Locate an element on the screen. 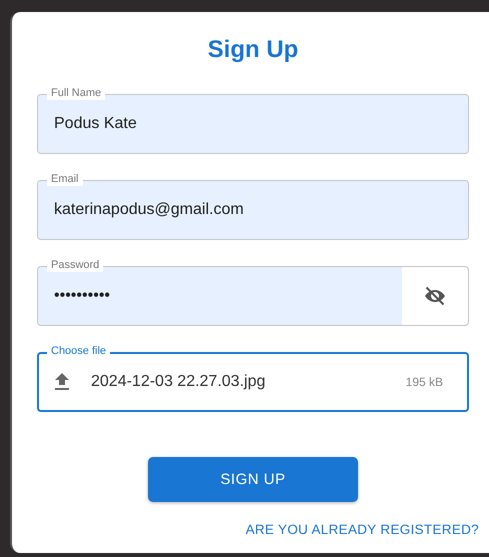 Image resolution: width=489 pixels, height=557 pixels. eye-slash-icon is located at coordinates (435, 296).